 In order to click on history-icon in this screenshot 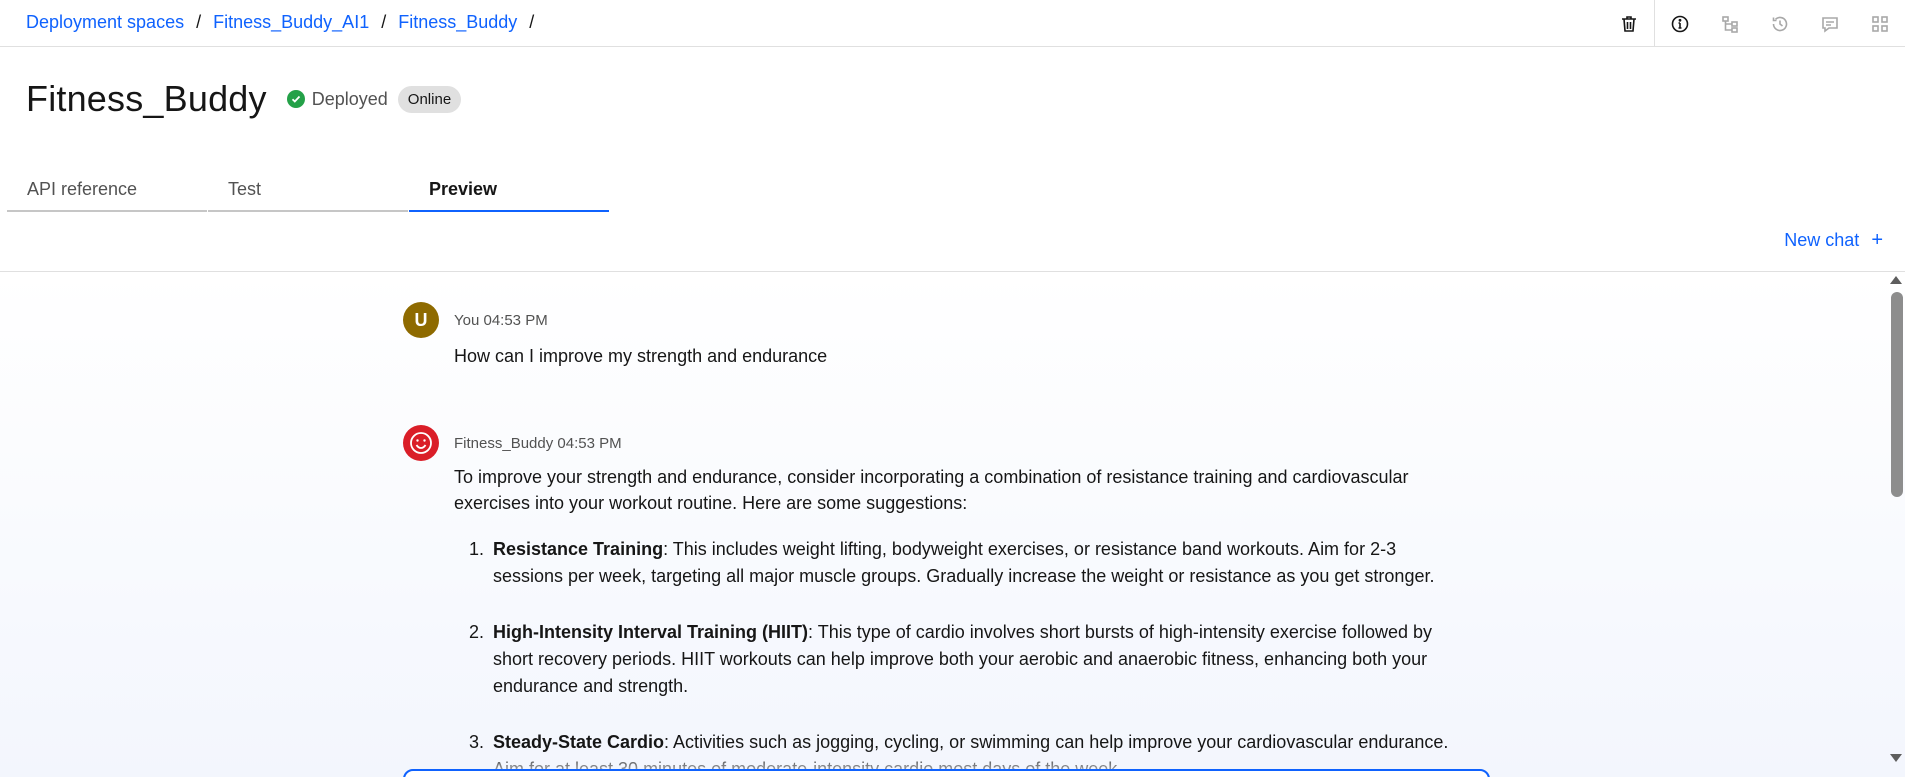, I will do `click(1780, 23)`.